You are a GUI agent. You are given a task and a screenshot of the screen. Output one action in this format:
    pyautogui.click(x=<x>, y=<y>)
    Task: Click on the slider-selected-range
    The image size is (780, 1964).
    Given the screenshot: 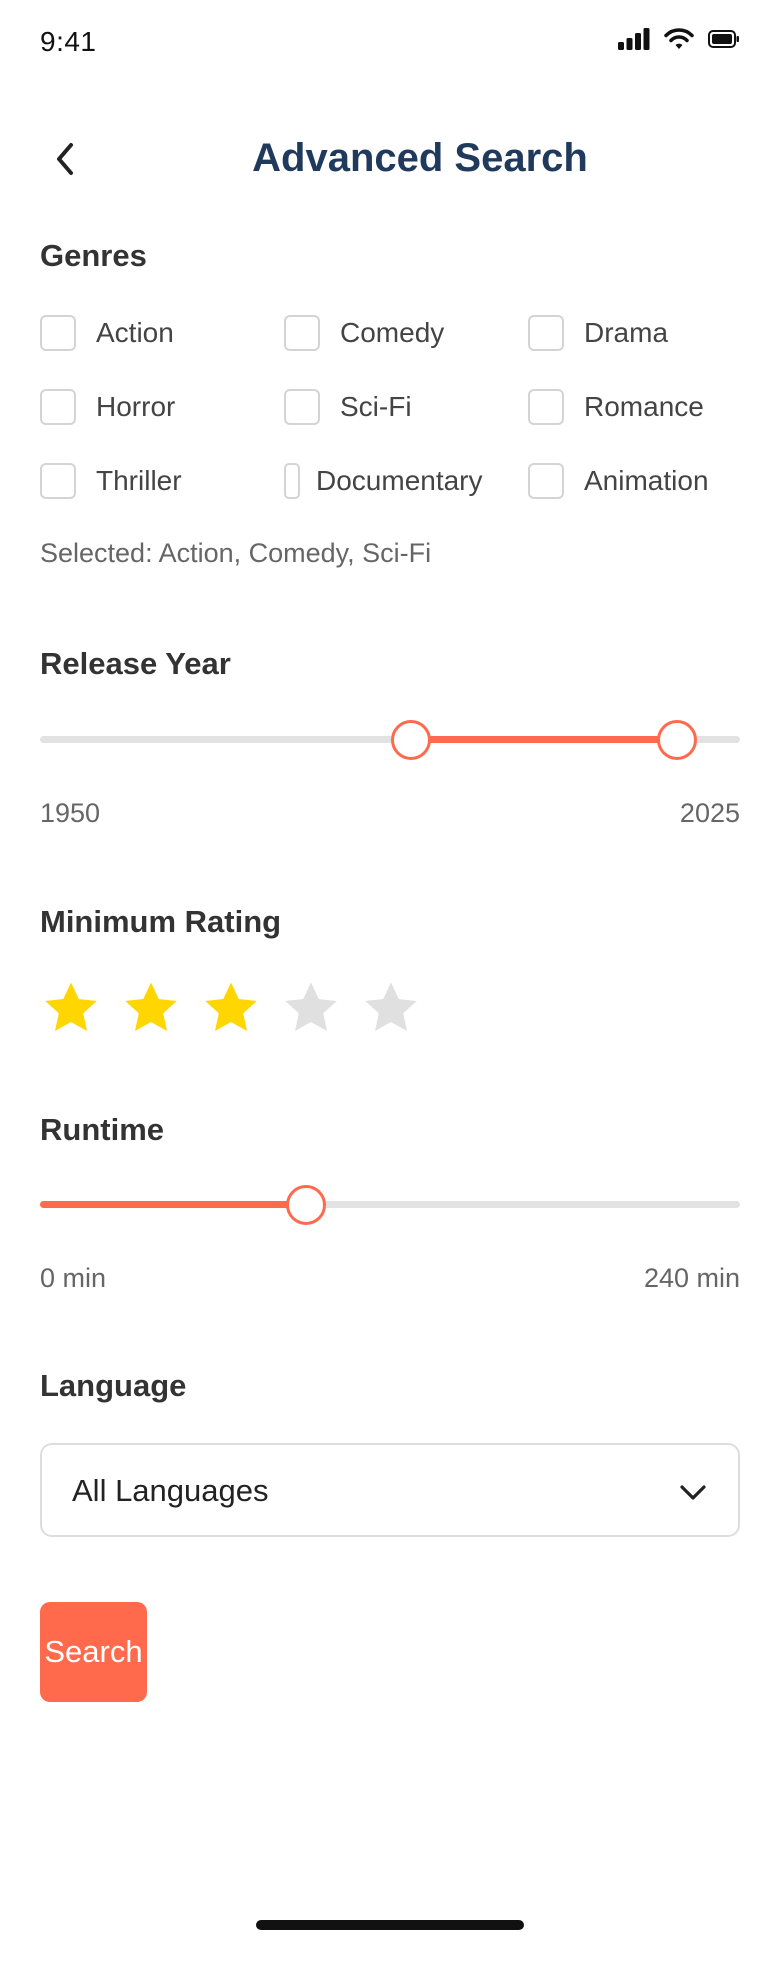 What is the action you would take?
    pyautogui.click(x=544, y=739)
    